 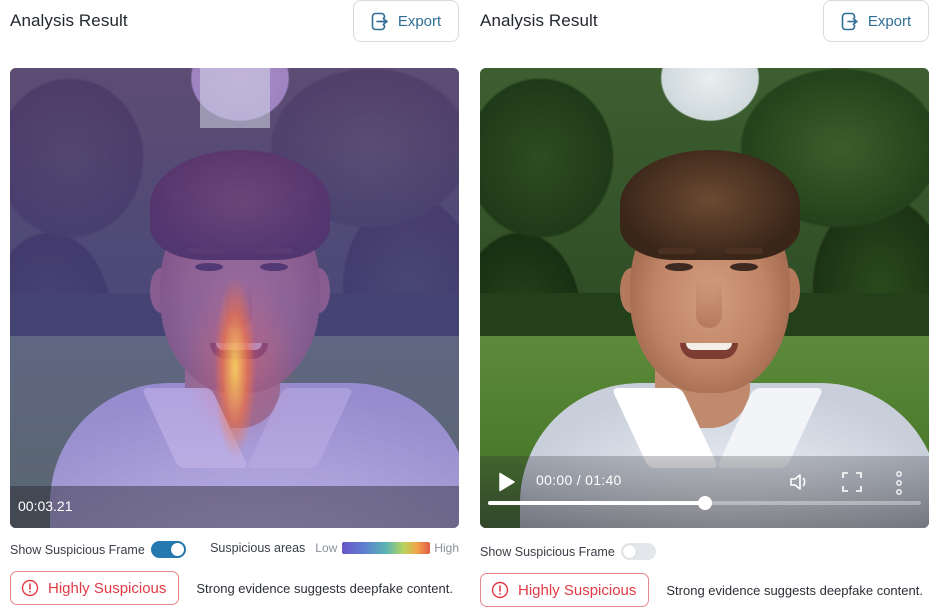 I want to click on more-vertical-icon, so click(x=899, y=483).